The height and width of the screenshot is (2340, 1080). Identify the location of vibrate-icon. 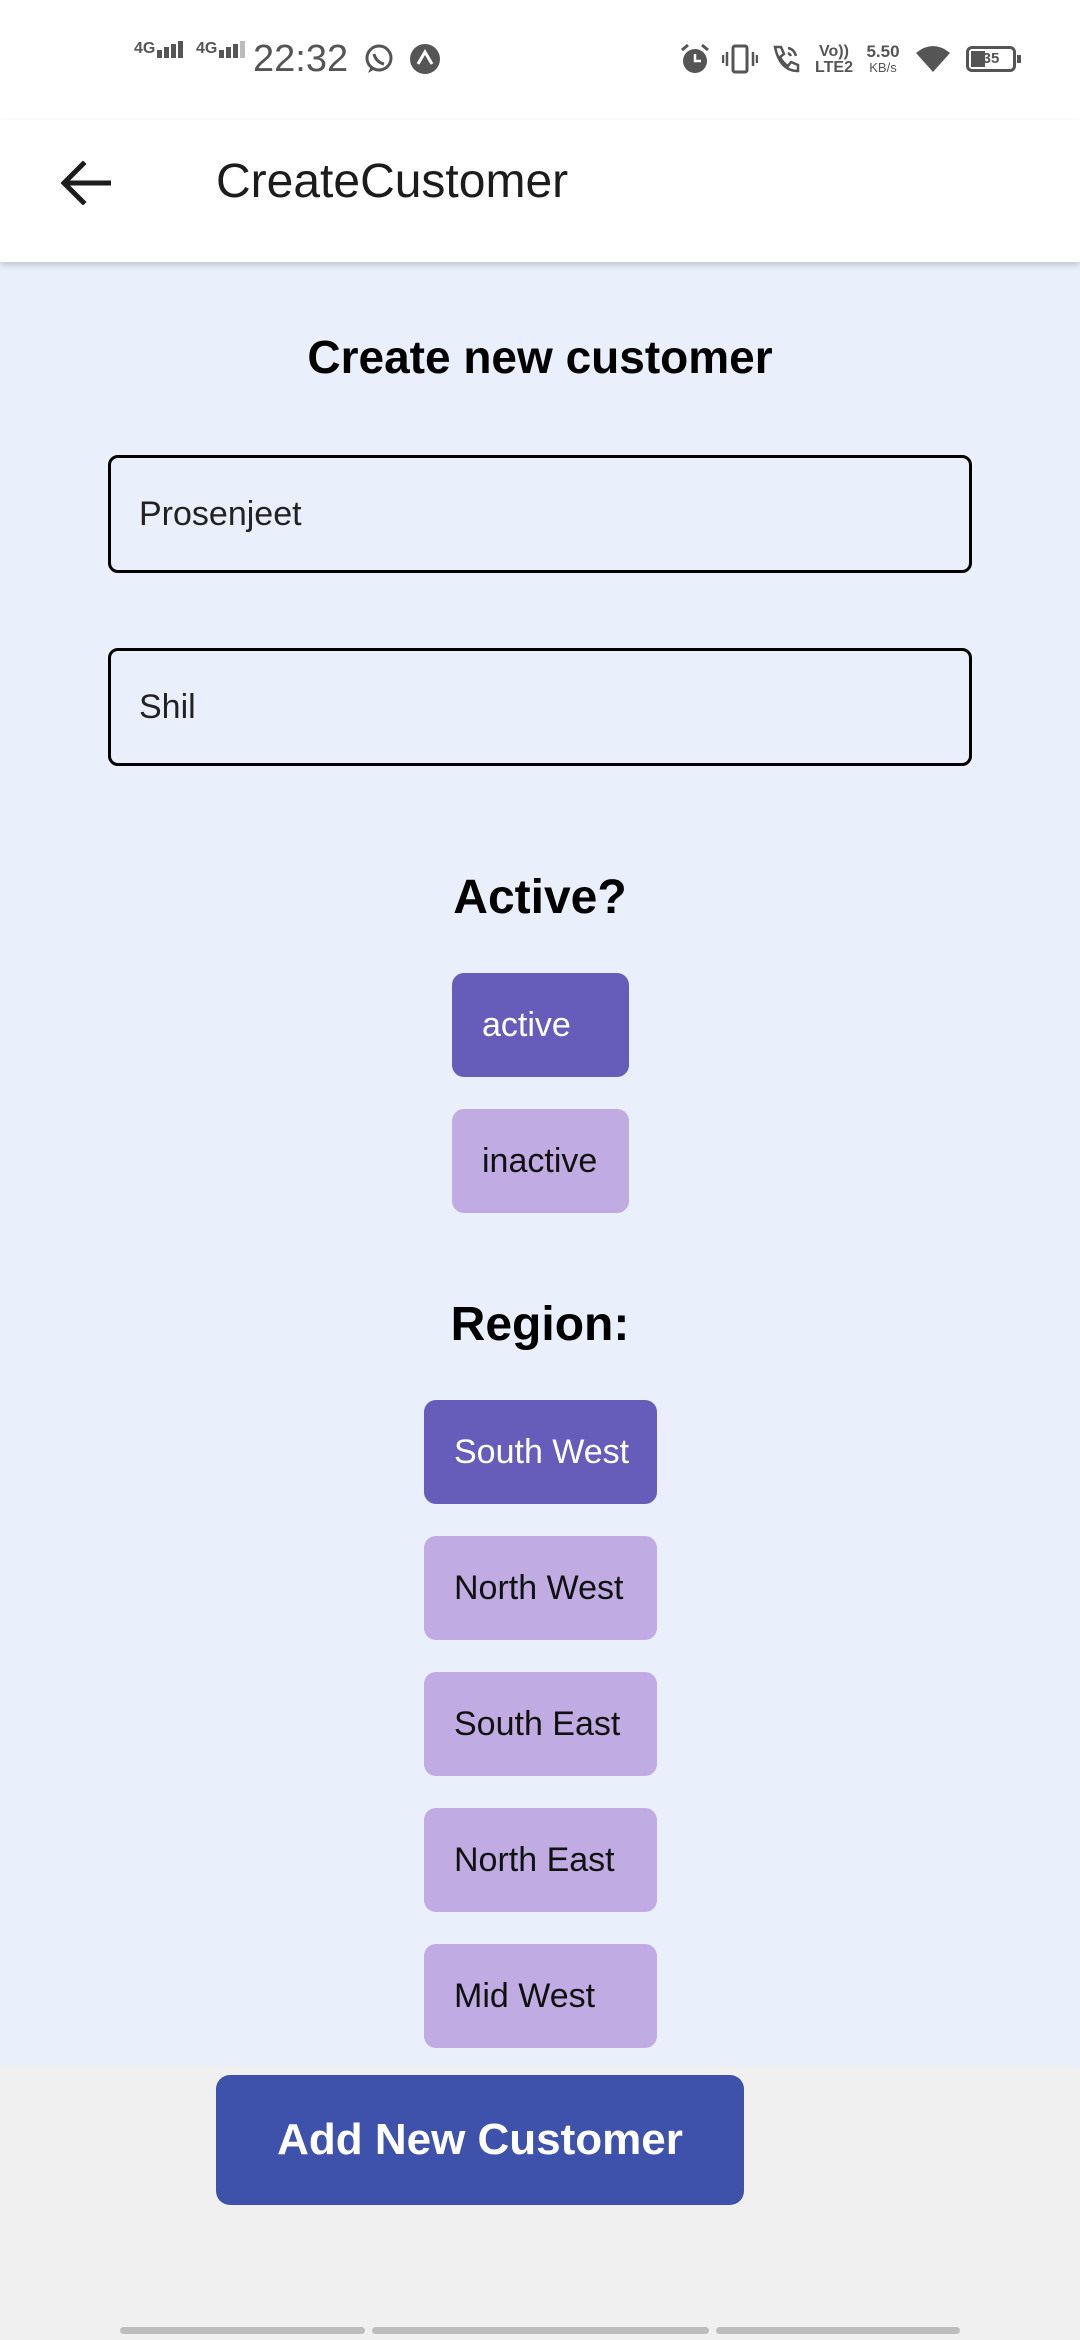
(740, 59).